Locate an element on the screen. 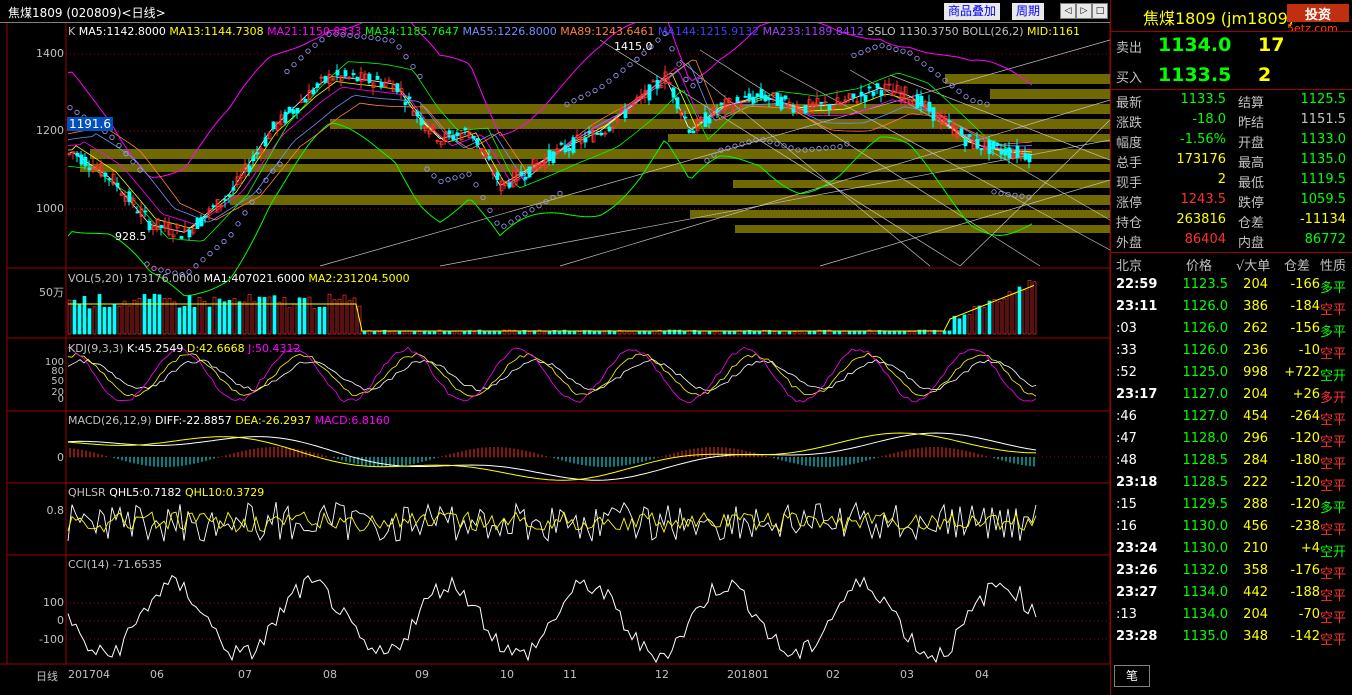 This screenshot has width=1352, height=695. tick-row: :47 1128.0 296 -120 空平 is located at coordinates (1232, 442).